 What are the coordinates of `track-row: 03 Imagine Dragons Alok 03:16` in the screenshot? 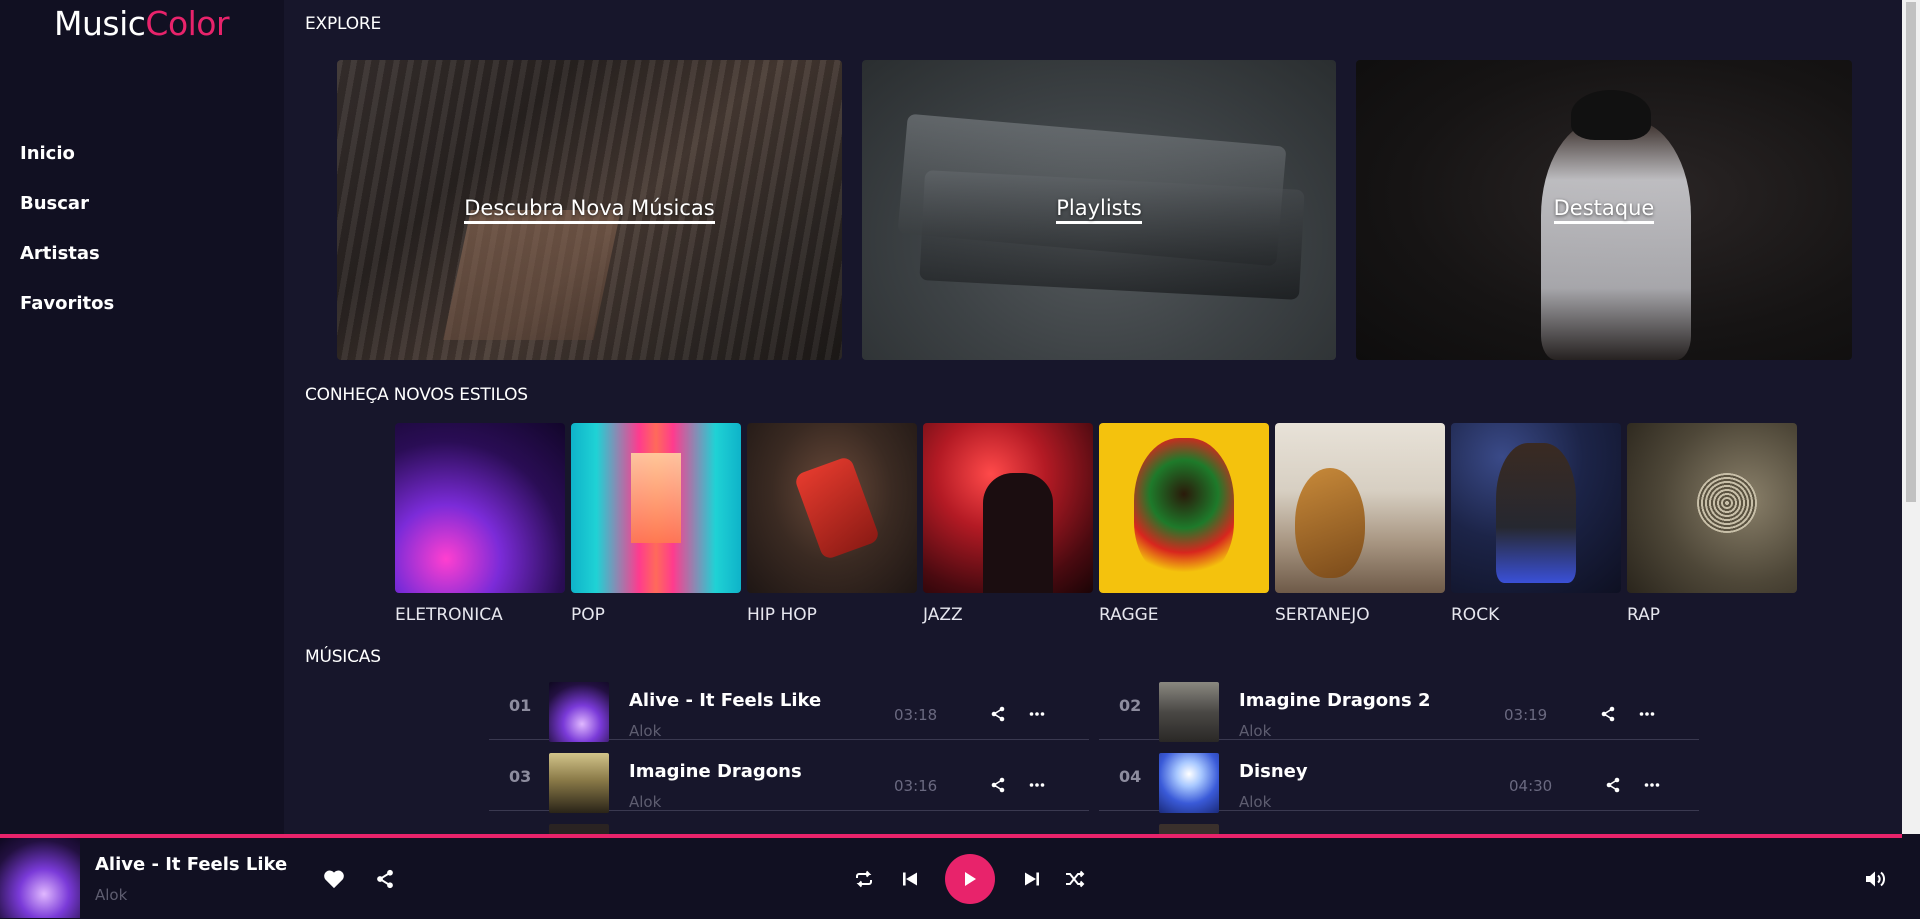 It's located at (789, 777).